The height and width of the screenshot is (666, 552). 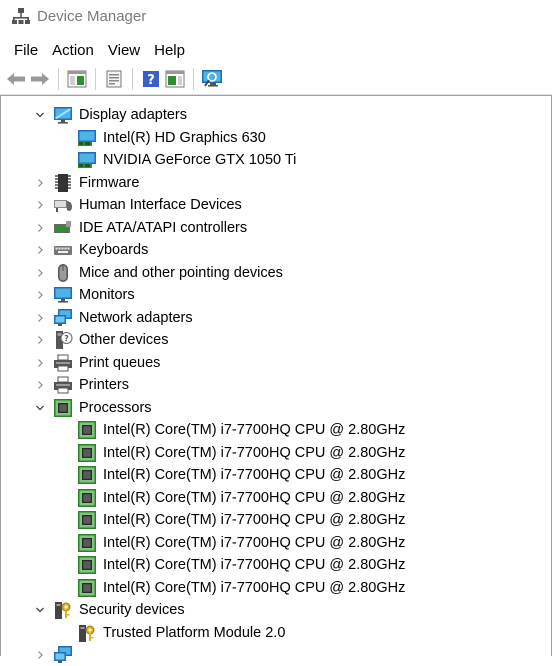 What do you see at coordinates (16, 79) in the screenshot?
I see `back-arrow-icon` at bounding box center [16, 79].